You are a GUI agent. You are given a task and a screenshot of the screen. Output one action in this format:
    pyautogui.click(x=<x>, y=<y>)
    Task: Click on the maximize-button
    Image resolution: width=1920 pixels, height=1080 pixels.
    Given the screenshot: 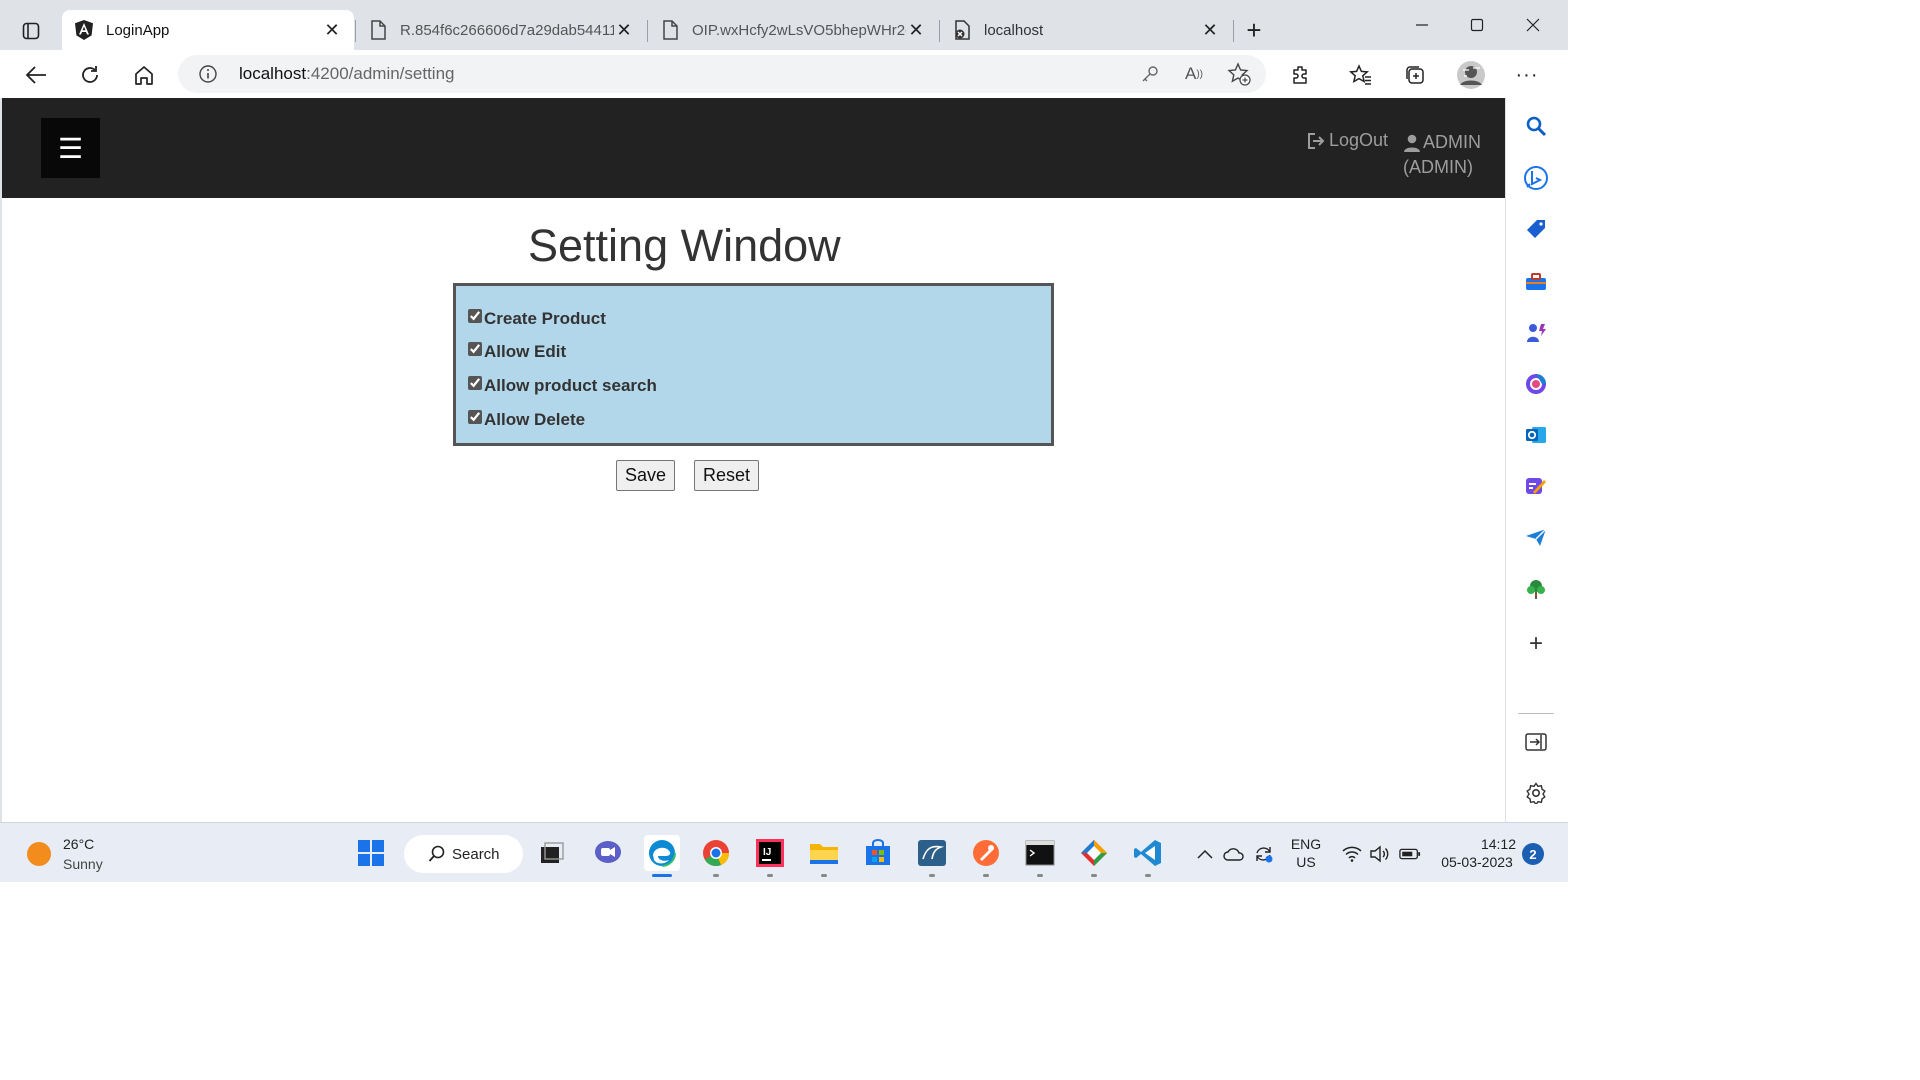 What is the action you would take?
    pyautogui.click(x=1477, y=25)
    